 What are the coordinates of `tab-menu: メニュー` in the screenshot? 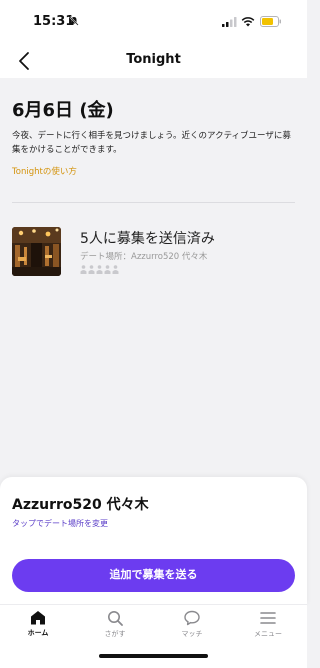 It's located at (268, 624).